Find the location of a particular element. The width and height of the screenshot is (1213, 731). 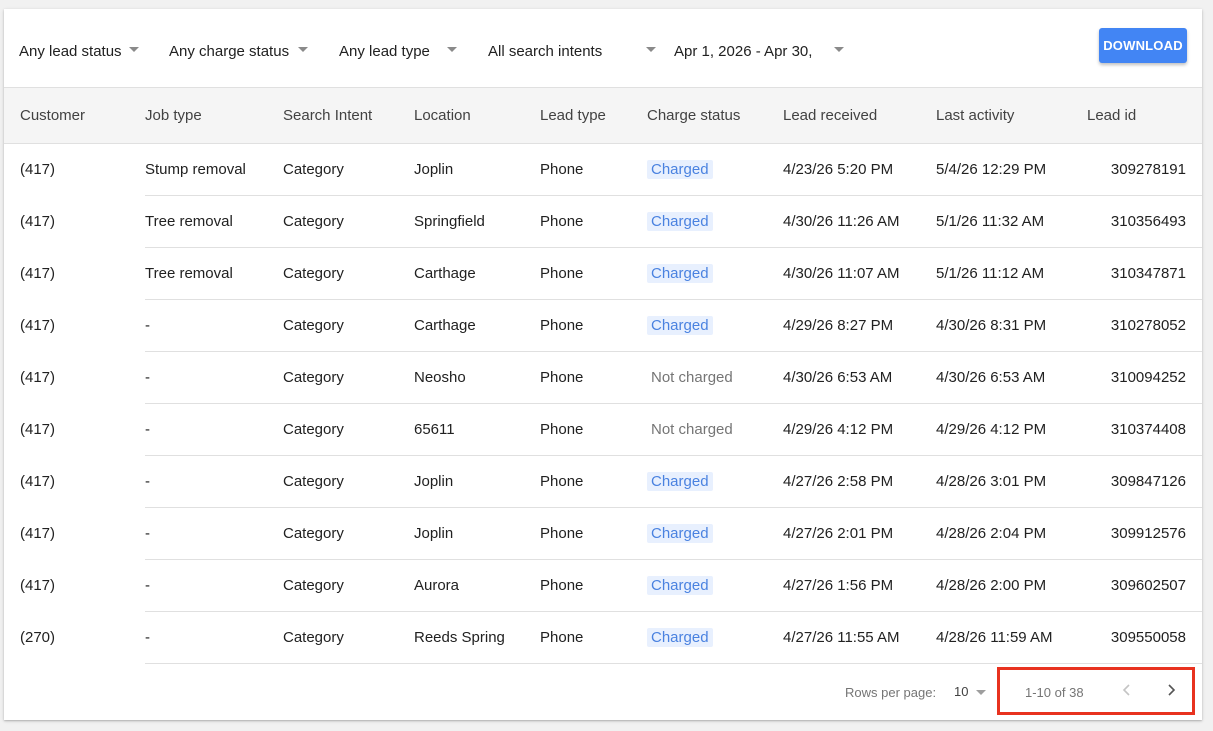

lead-status-filter: Any lead status is located at coordinates (70, 51).